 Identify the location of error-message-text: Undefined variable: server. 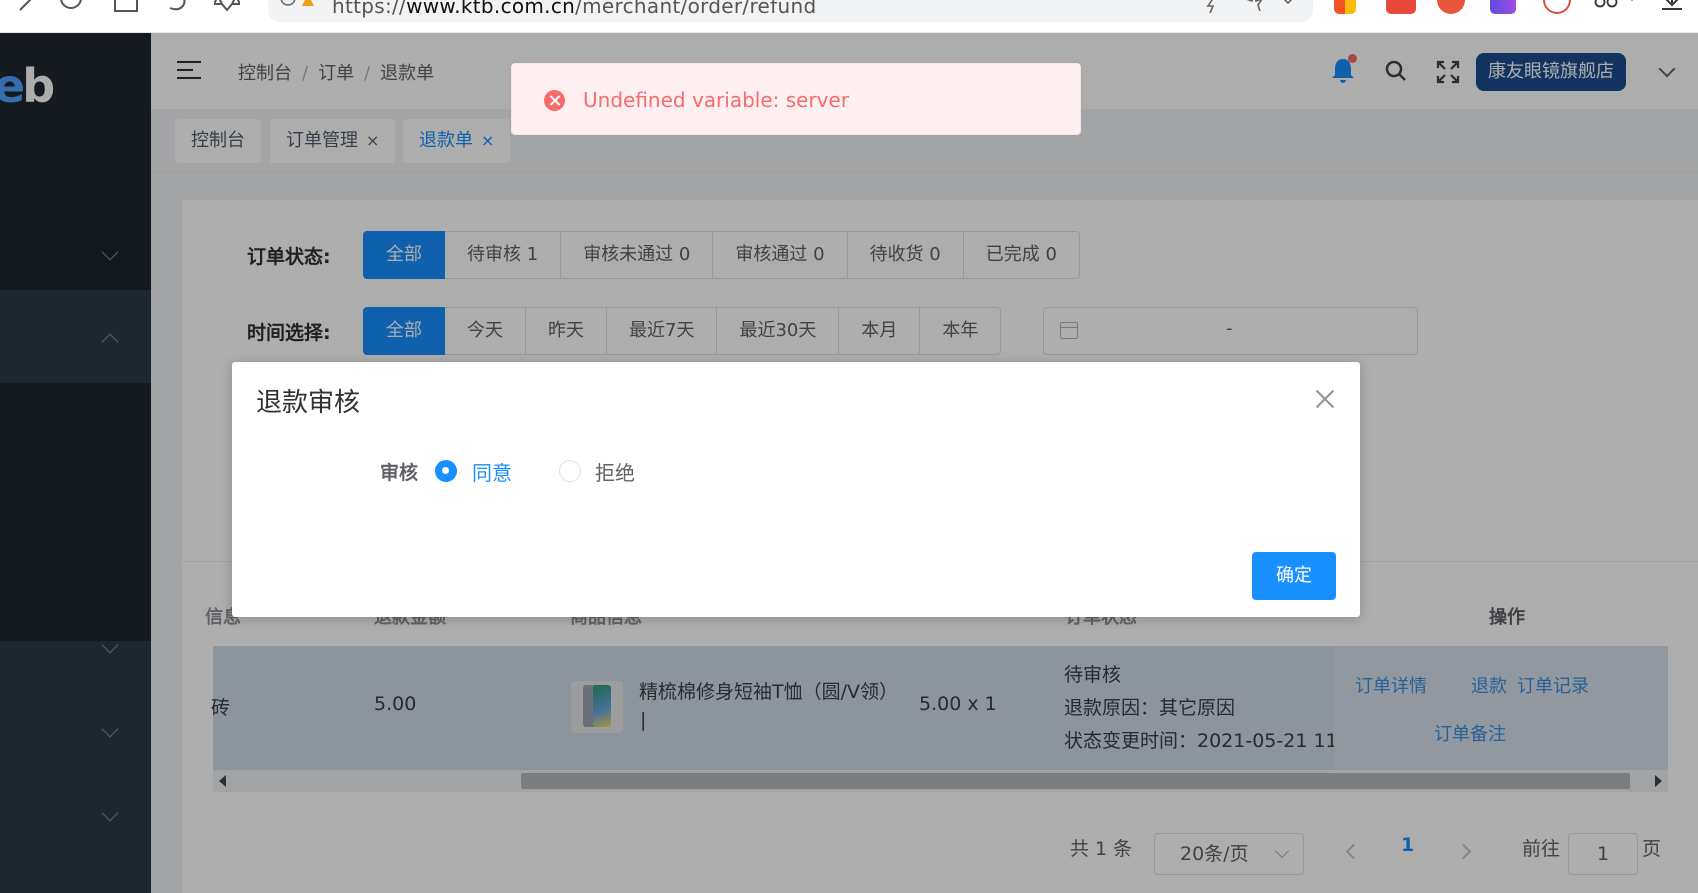
(716, 100).